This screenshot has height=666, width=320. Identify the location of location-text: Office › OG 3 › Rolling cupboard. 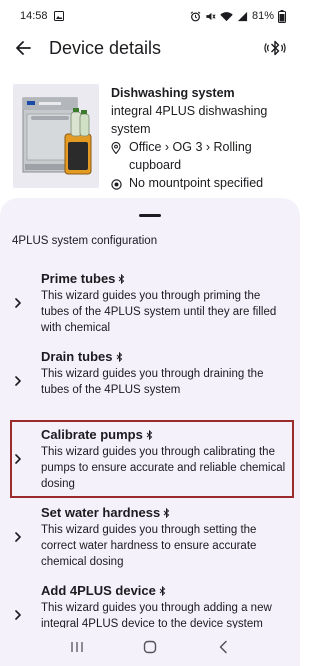
(190, 156).